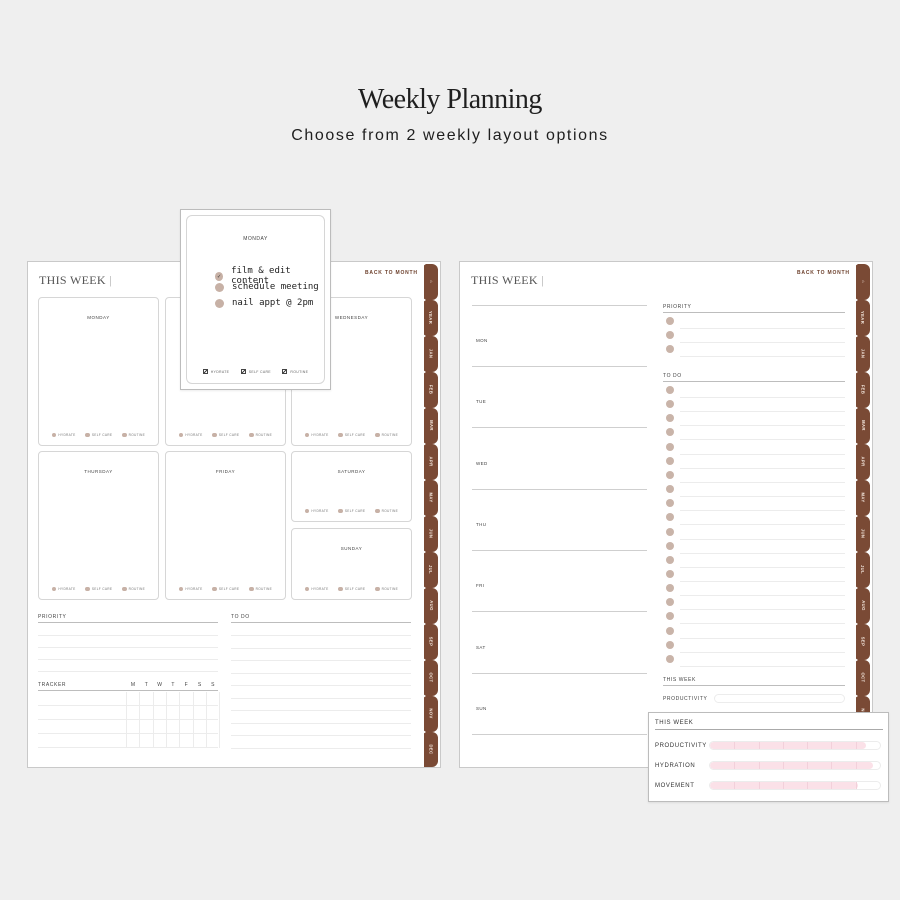 The image size is (900, 900). I want to click on month-tab: SEP, so click(430, 640).